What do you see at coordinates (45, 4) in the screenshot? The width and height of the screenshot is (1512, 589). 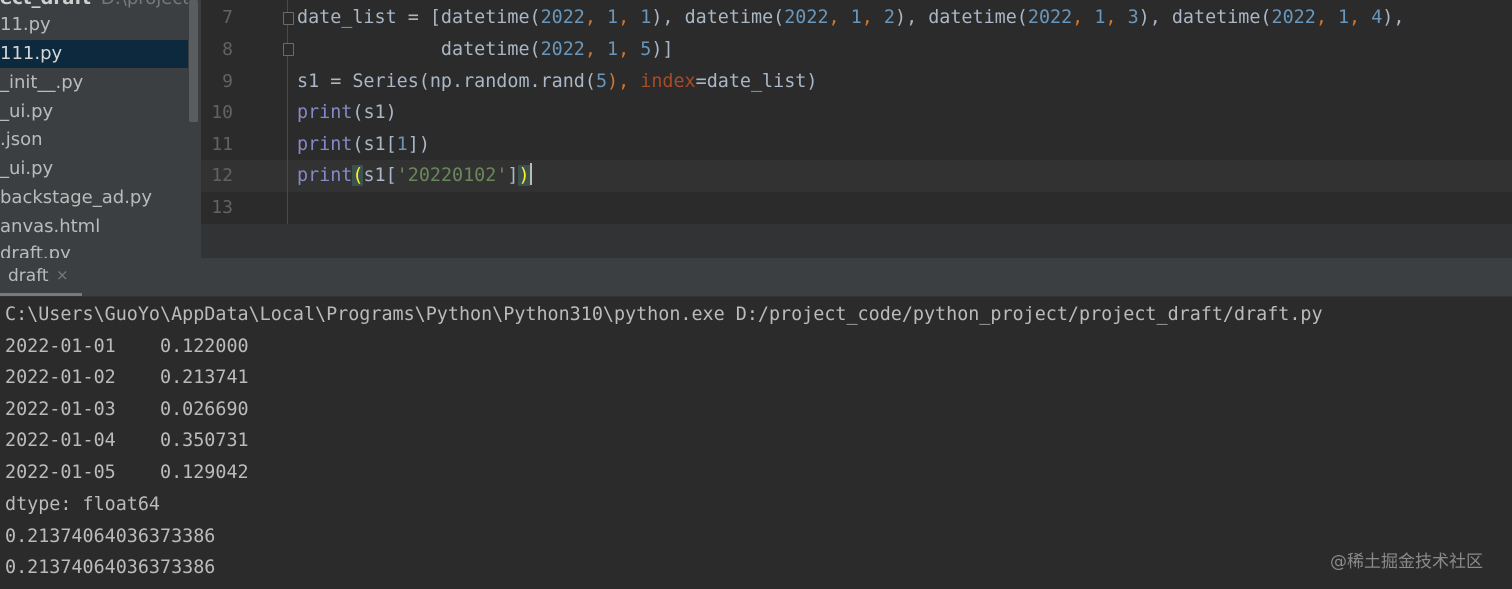 I see `project-root-name: ect_draft` at bounding box center [45, 4].